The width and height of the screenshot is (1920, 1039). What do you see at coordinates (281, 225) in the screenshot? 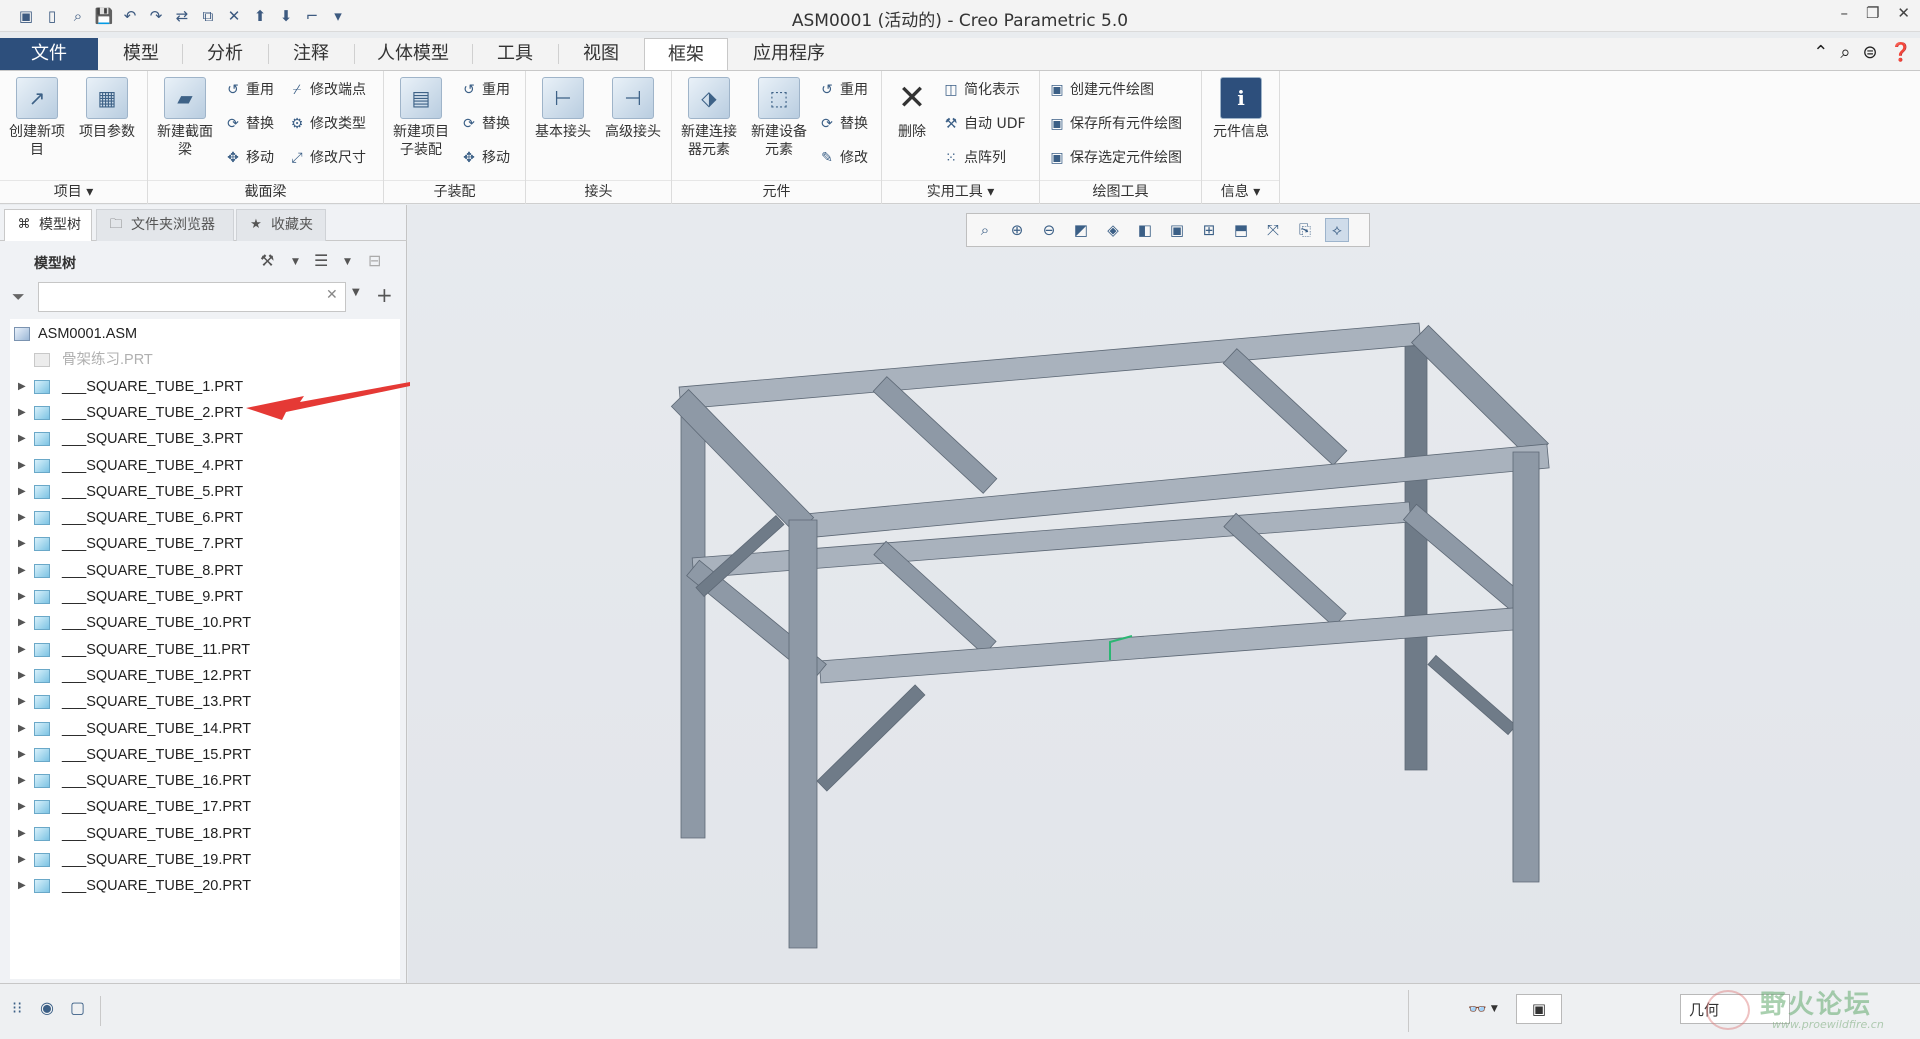
I see `tab-favorites: ★ 收藏夹` at bounding box center [281, 225].